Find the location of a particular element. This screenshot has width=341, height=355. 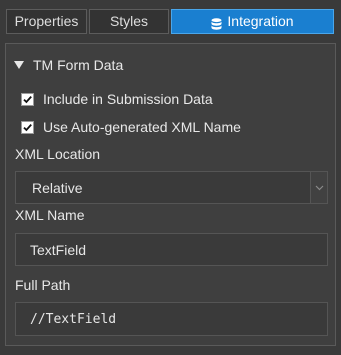

full-path-label: Full Path is located at coordinates (43, 285).